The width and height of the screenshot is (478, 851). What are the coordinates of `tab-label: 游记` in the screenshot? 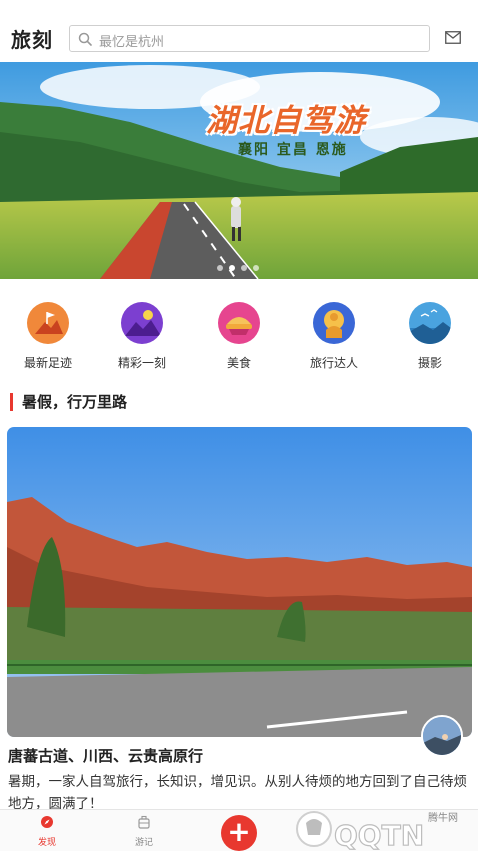 It's located at (143, 843).